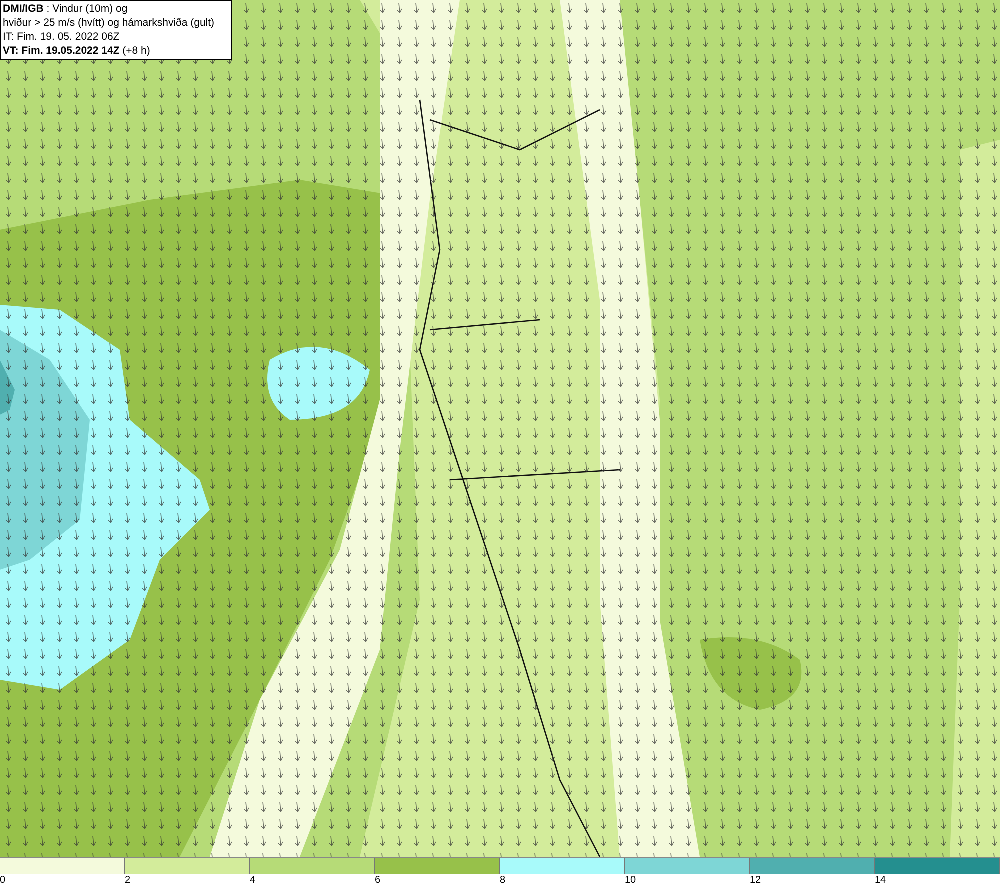 Image resolution: width=1000 pixels, height=887 pixels. What do you see at coordinates (253, 880) in the screenshot?
I see `legend-tick-label: 4` at bounding box center [253, 880].